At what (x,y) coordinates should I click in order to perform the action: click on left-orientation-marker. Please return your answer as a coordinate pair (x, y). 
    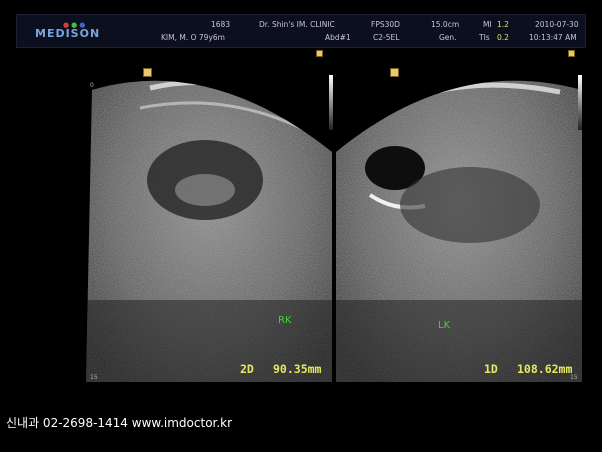
    Looking at the image, I should click on (147, 72).